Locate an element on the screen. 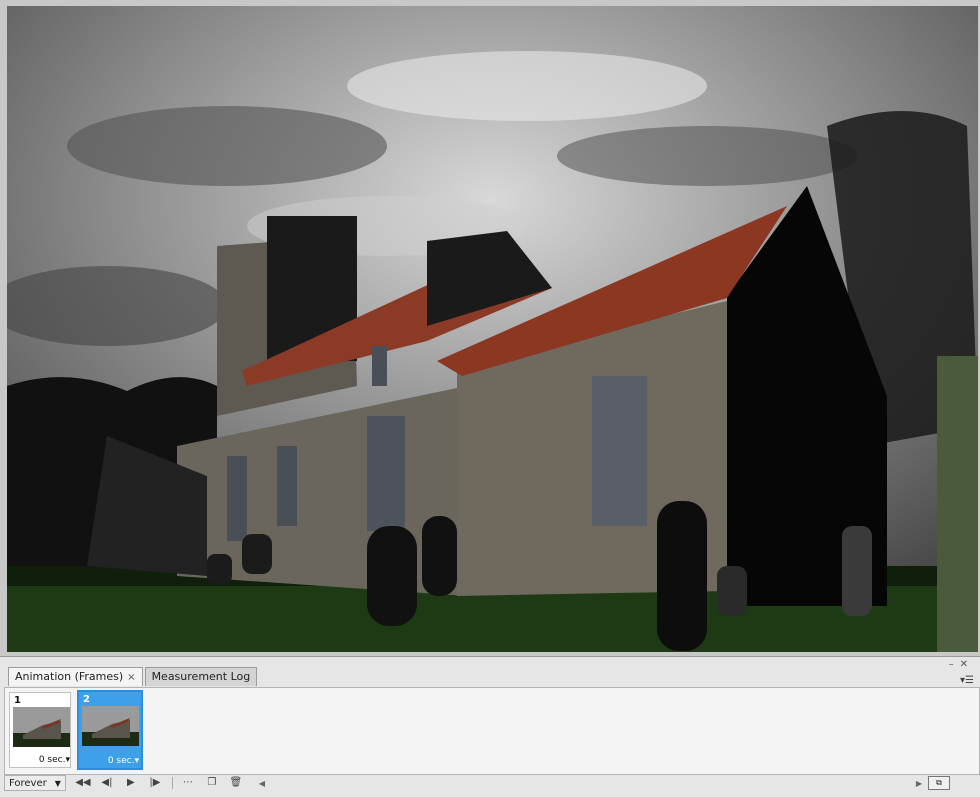  next-frame-icon: |▶ is located at coordinates (155, 783).